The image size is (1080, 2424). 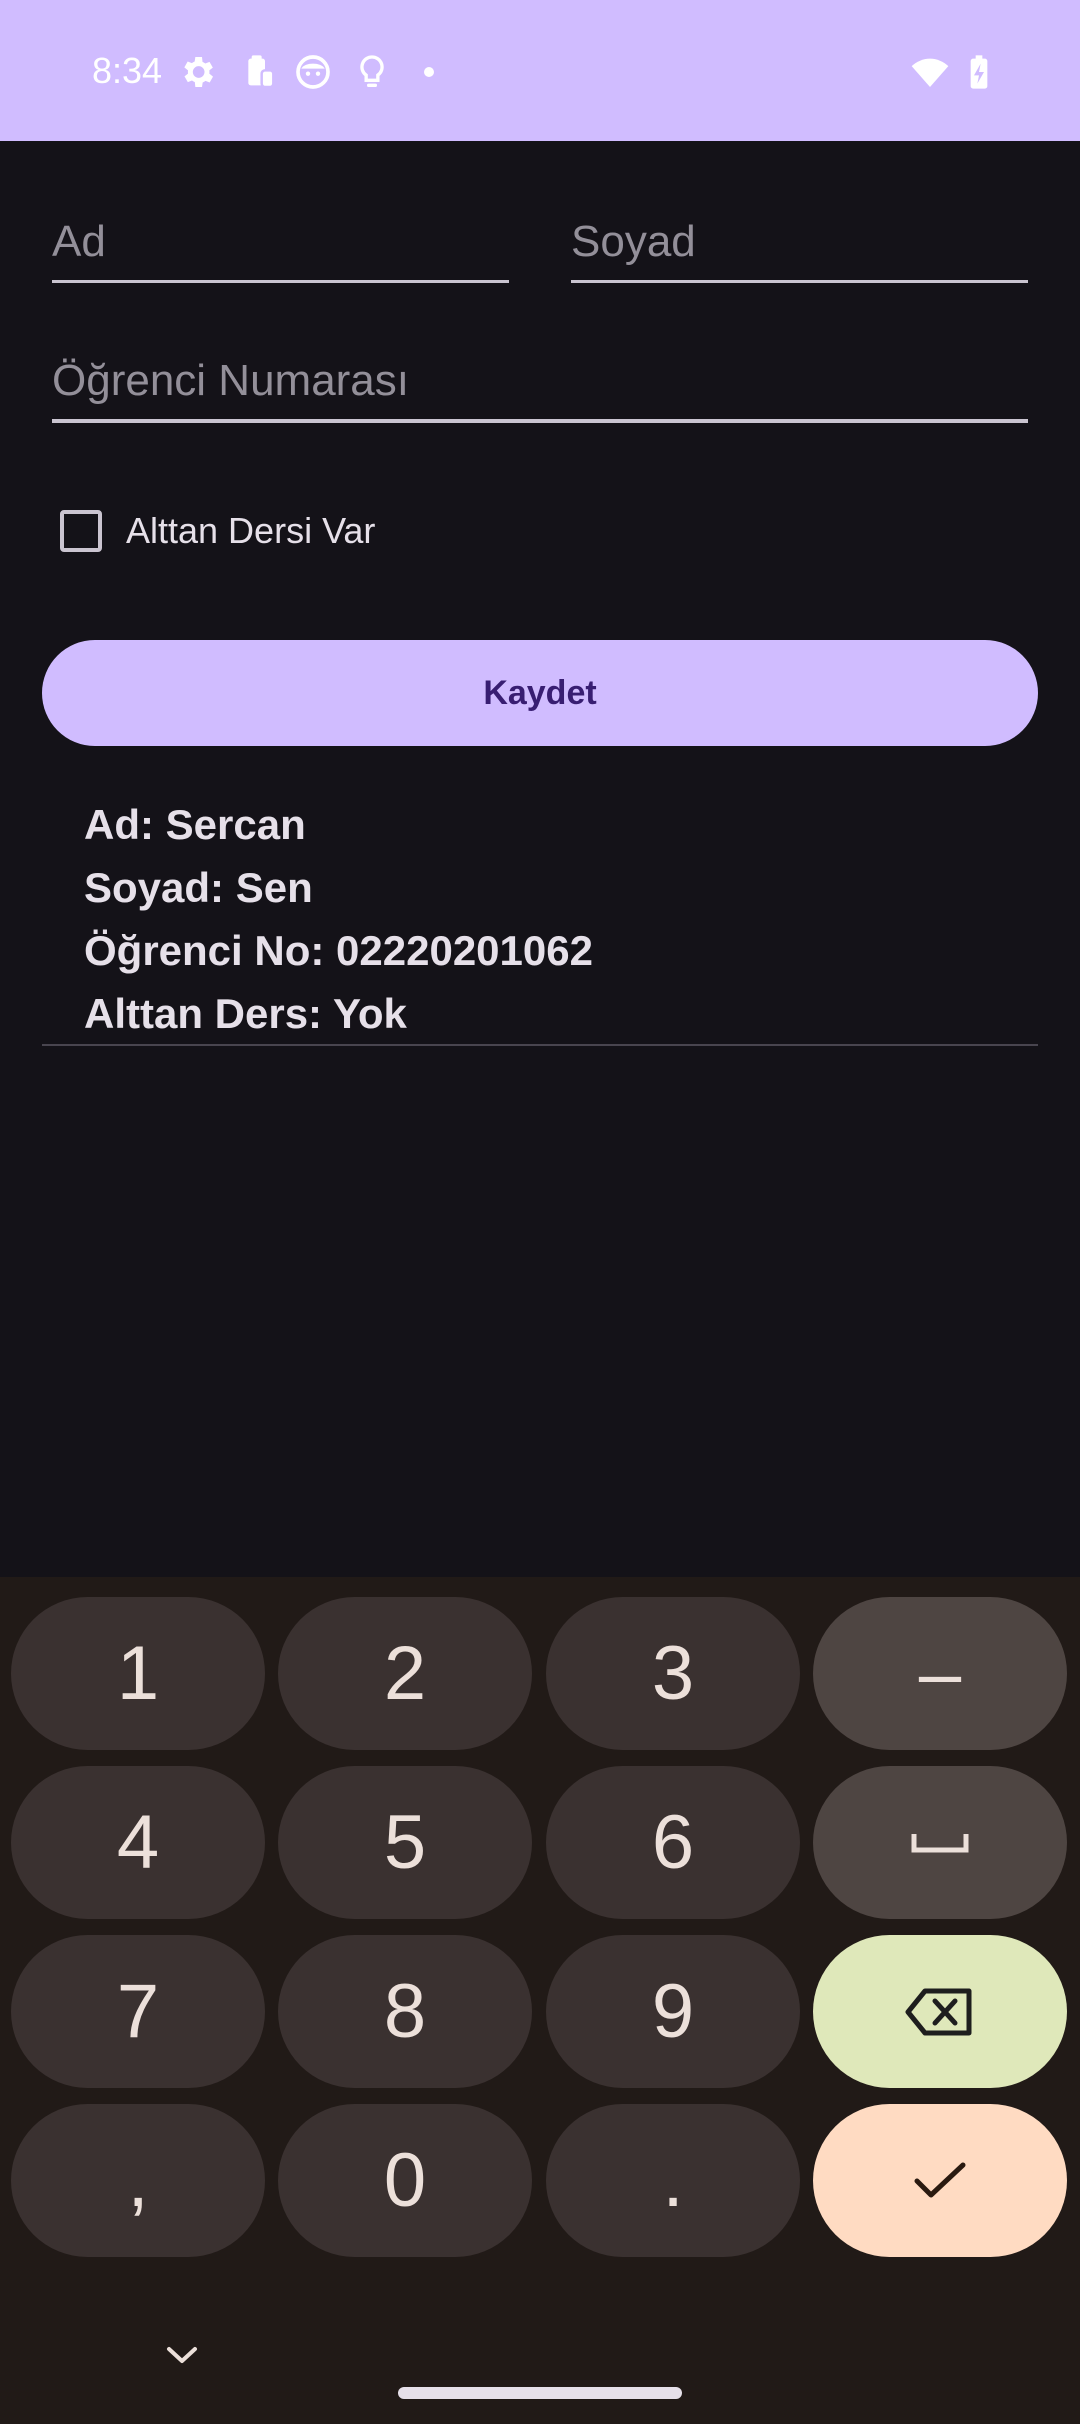 I want to click on last-name-underline, so click(x=799, y=281).